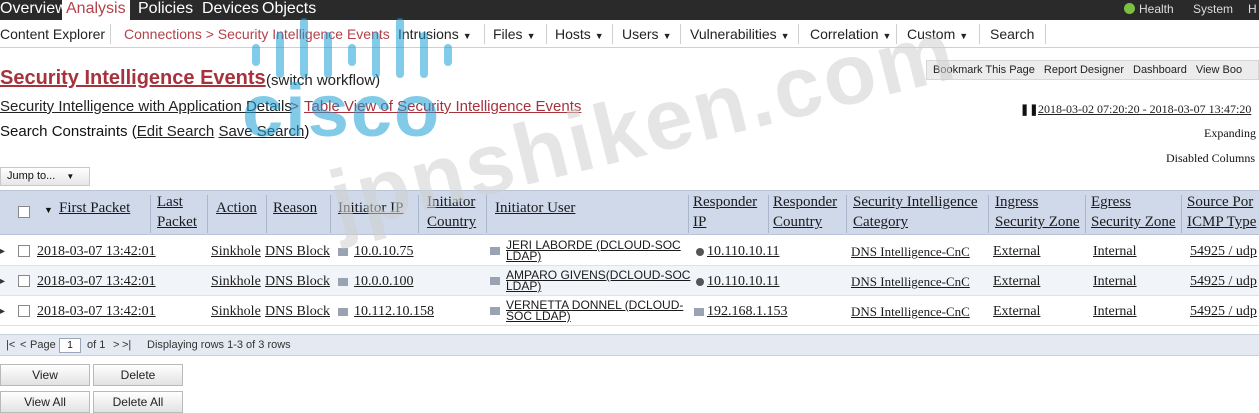 The height and width of the screenshot is (413, 1259). I want to click on select-all-checkbox, so click(24, 212).